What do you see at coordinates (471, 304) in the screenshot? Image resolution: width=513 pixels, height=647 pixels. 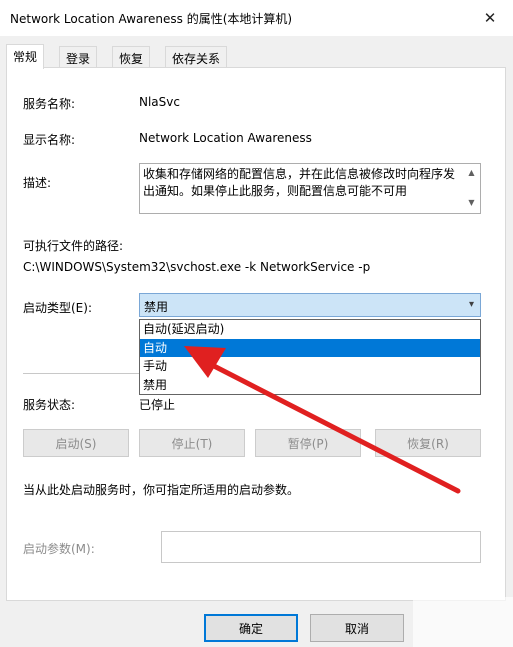 I see `chevron-down-icon: ▾` at bounding box center [471, 304].